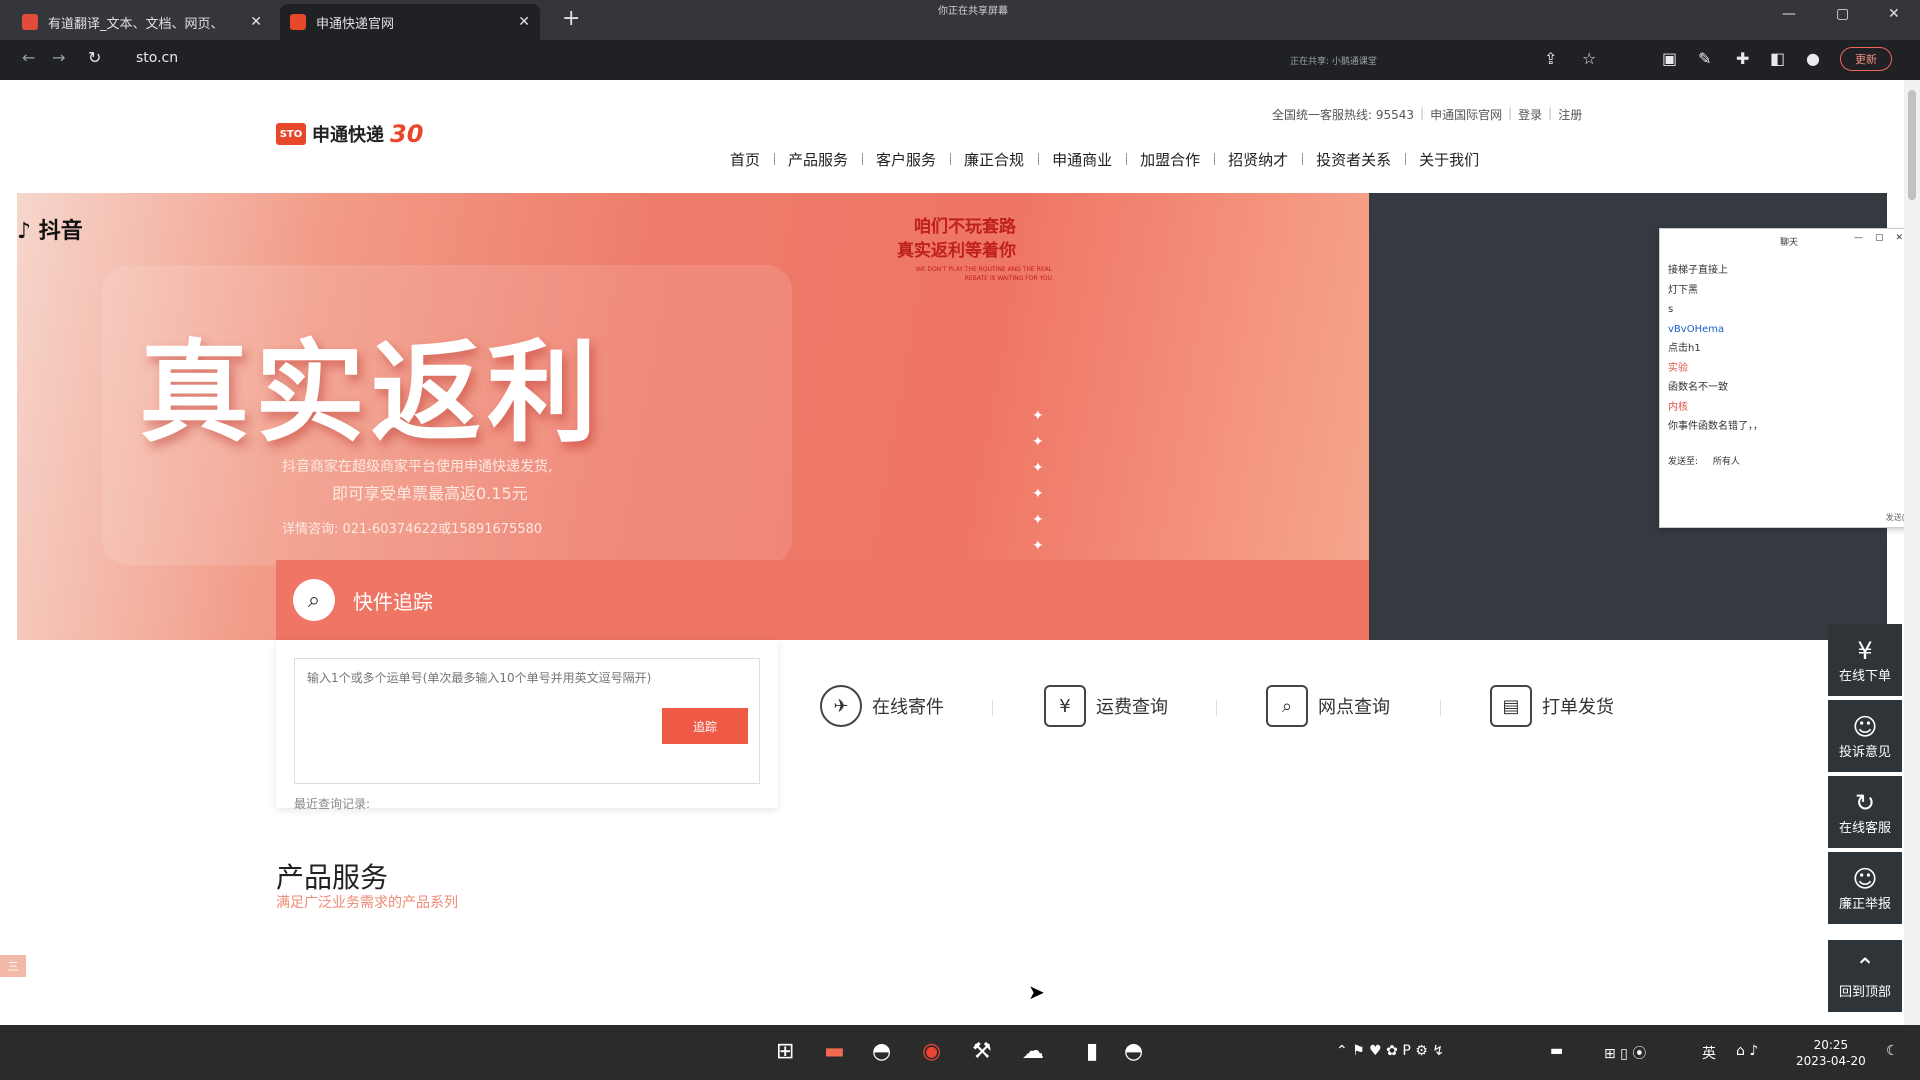 This screenshot has width=1920, height=1080. What do you see at coordinates (745, 159) in the screenshot?
I see `nav-home: 首页` at bounding box center [745, 159].